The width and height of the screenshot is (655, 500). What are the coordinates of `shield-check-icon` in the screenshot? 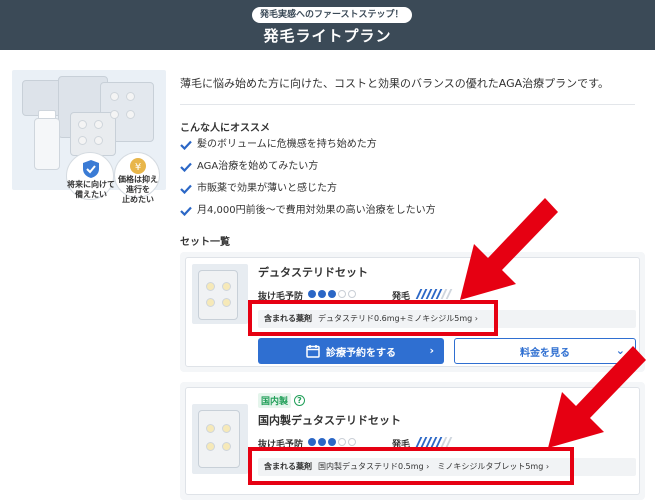 It's located at (91, 169).